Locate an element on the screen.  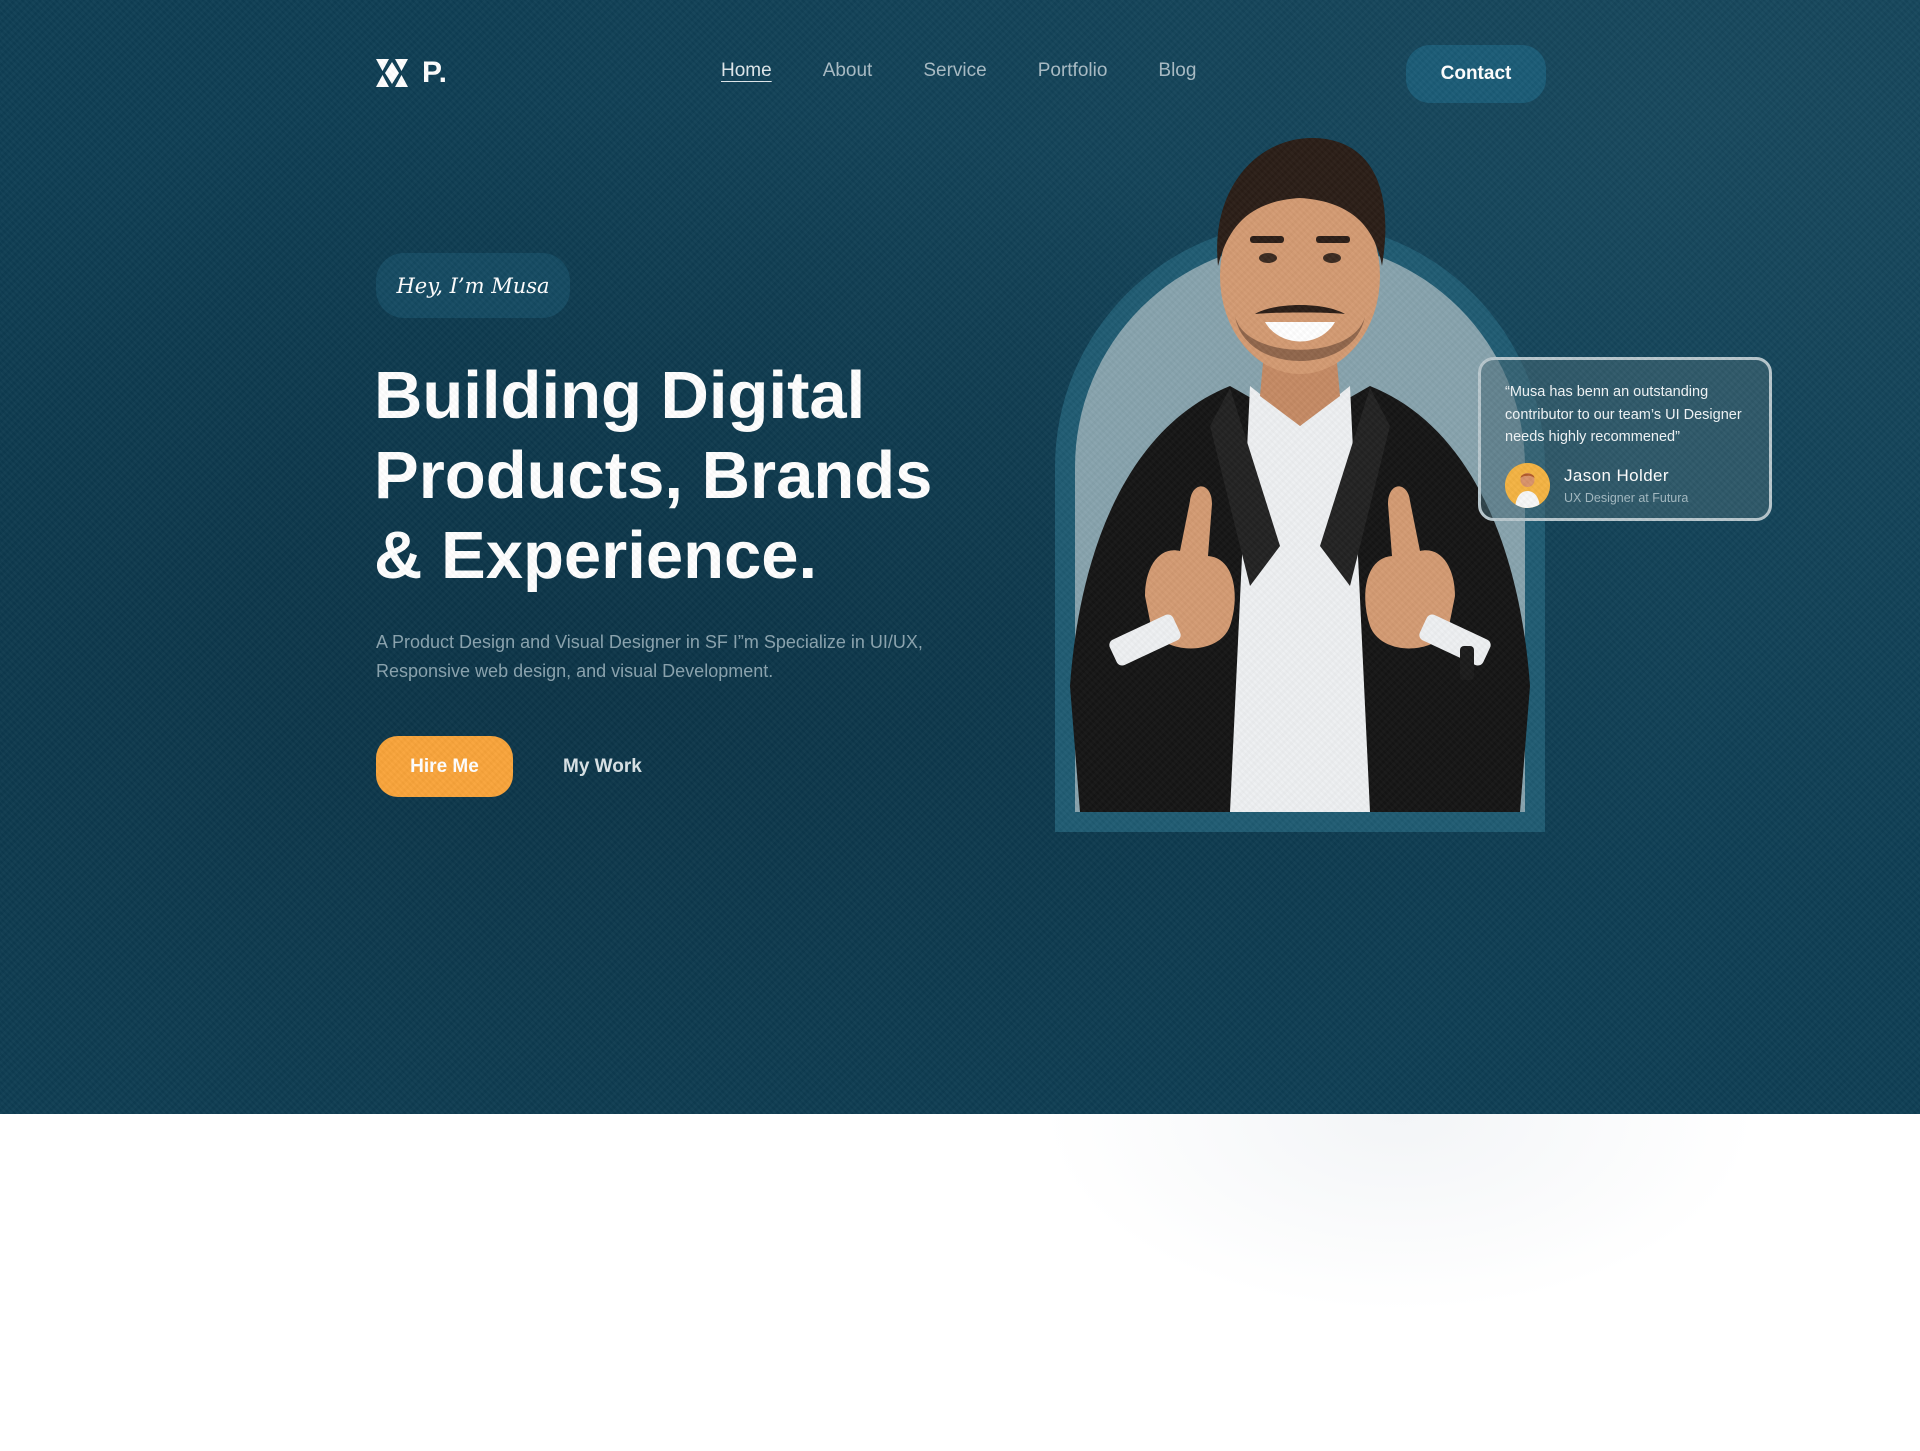
person-avatar-icon is located at coordinates (1527, 485).